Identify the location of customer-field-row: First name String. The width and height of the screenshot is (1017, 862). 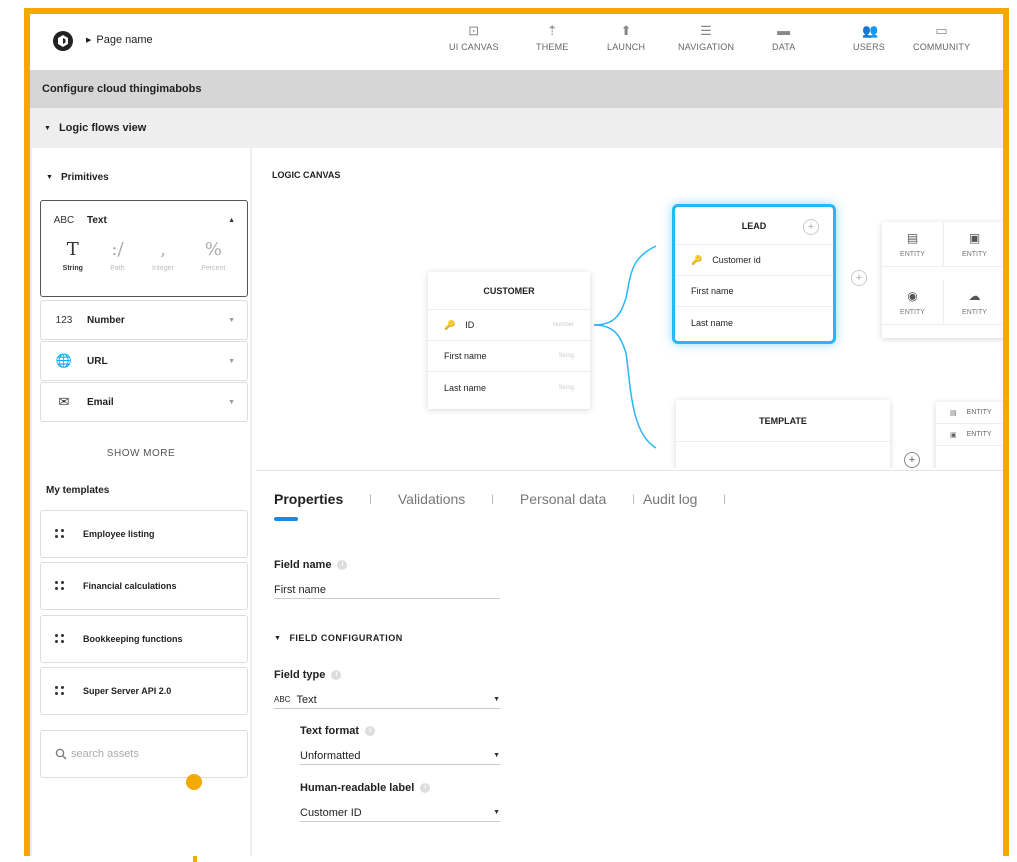
(509, 356).